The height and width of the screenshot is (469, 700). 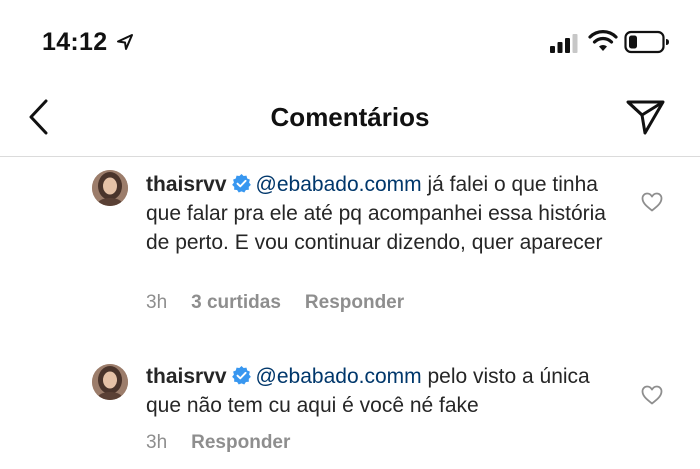 I want to click on signal-bars-icon, so click(x=564, y=43).